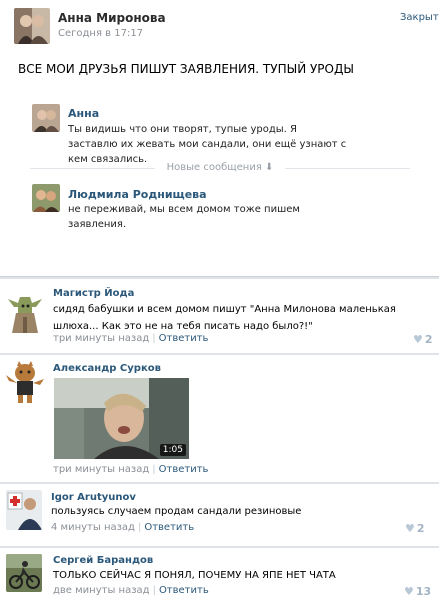 This screenshot has height=604, width=439. What do you see at coordinates (93, 527) in the screenshot?
I see `comment-time: 4 минуты назад` at bounding box center [93, 527].